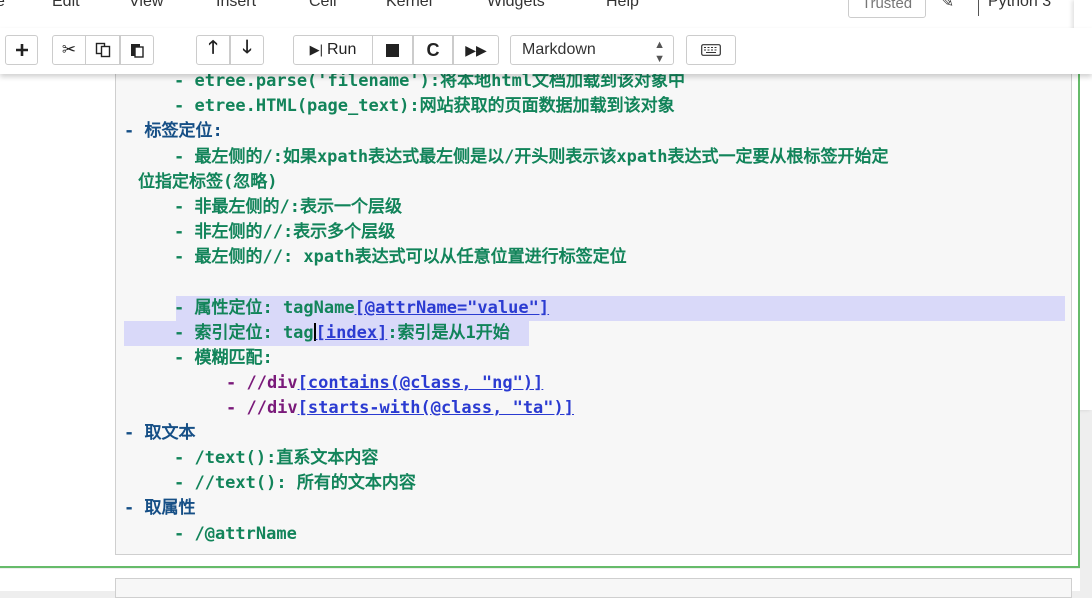 This screenshot has height=598, width=1092. What do you see at coordinates (66, 5) in the screenshot?
I see `menu-edit: Edit` at bounding box center [66, 5].